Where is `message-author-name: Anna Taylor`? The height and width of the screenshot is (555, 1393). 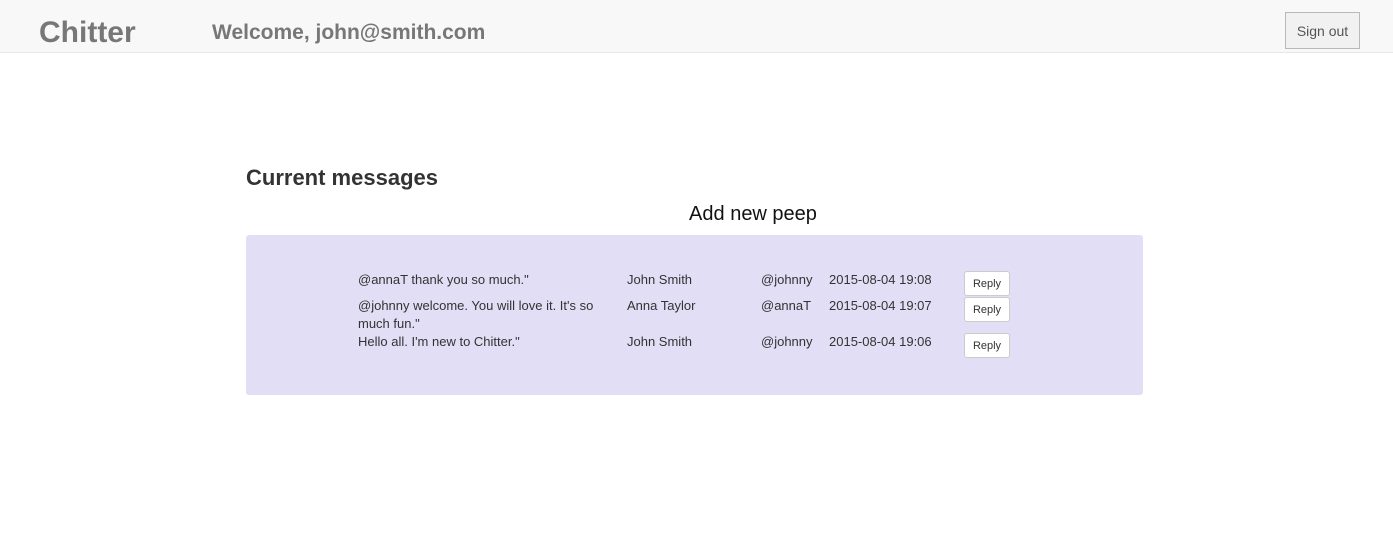 message-author-name: Anna Taylor is located at coordinates (661, 305).